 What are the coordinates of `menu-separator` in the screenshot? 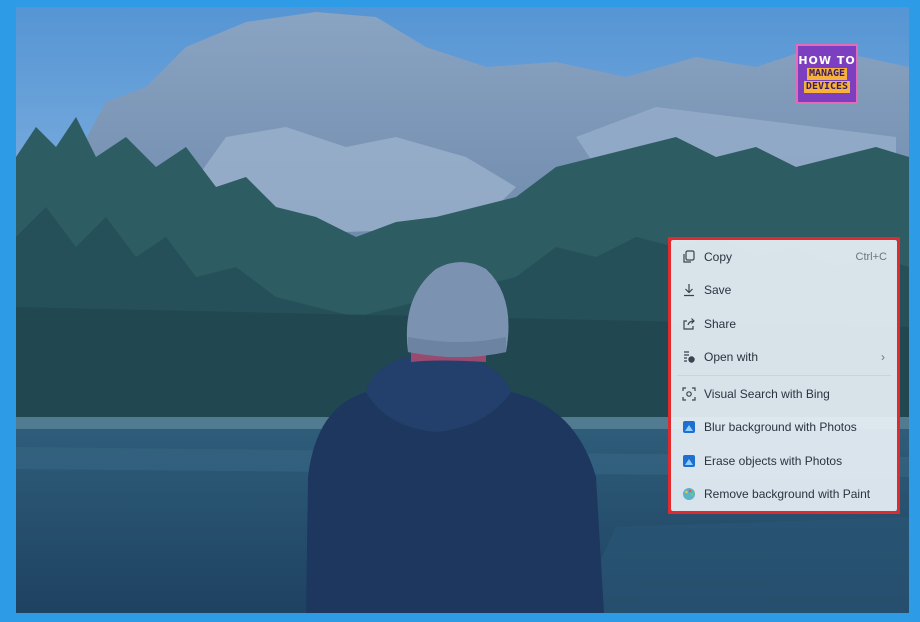 It's located at (784, 375).